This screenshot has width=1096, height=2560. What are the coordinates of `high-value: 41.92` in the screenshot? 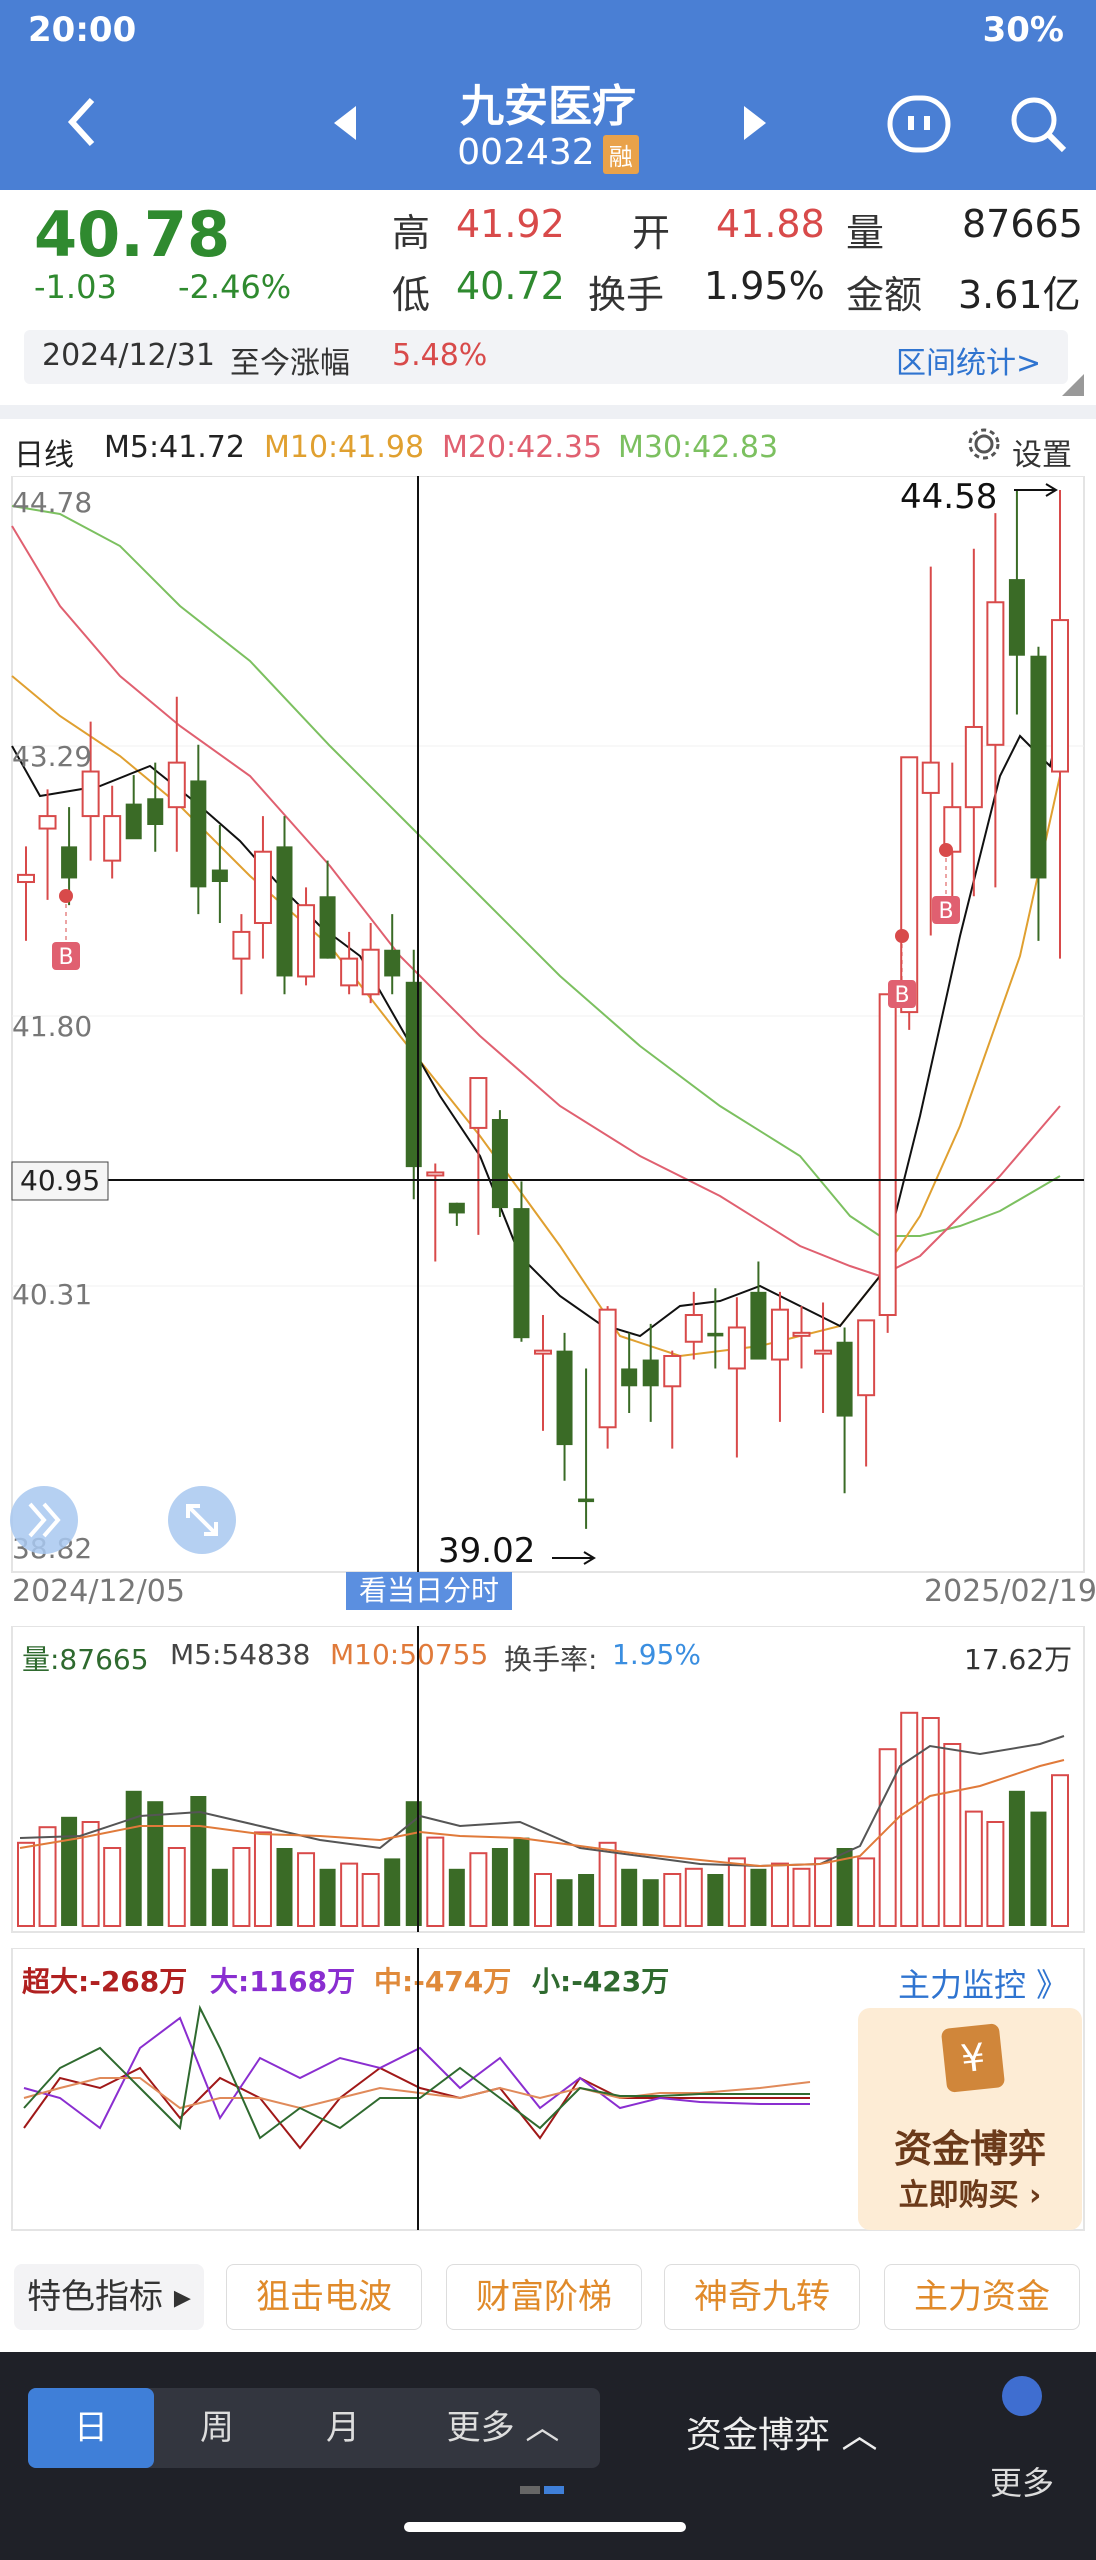 It's located at (510, 224).